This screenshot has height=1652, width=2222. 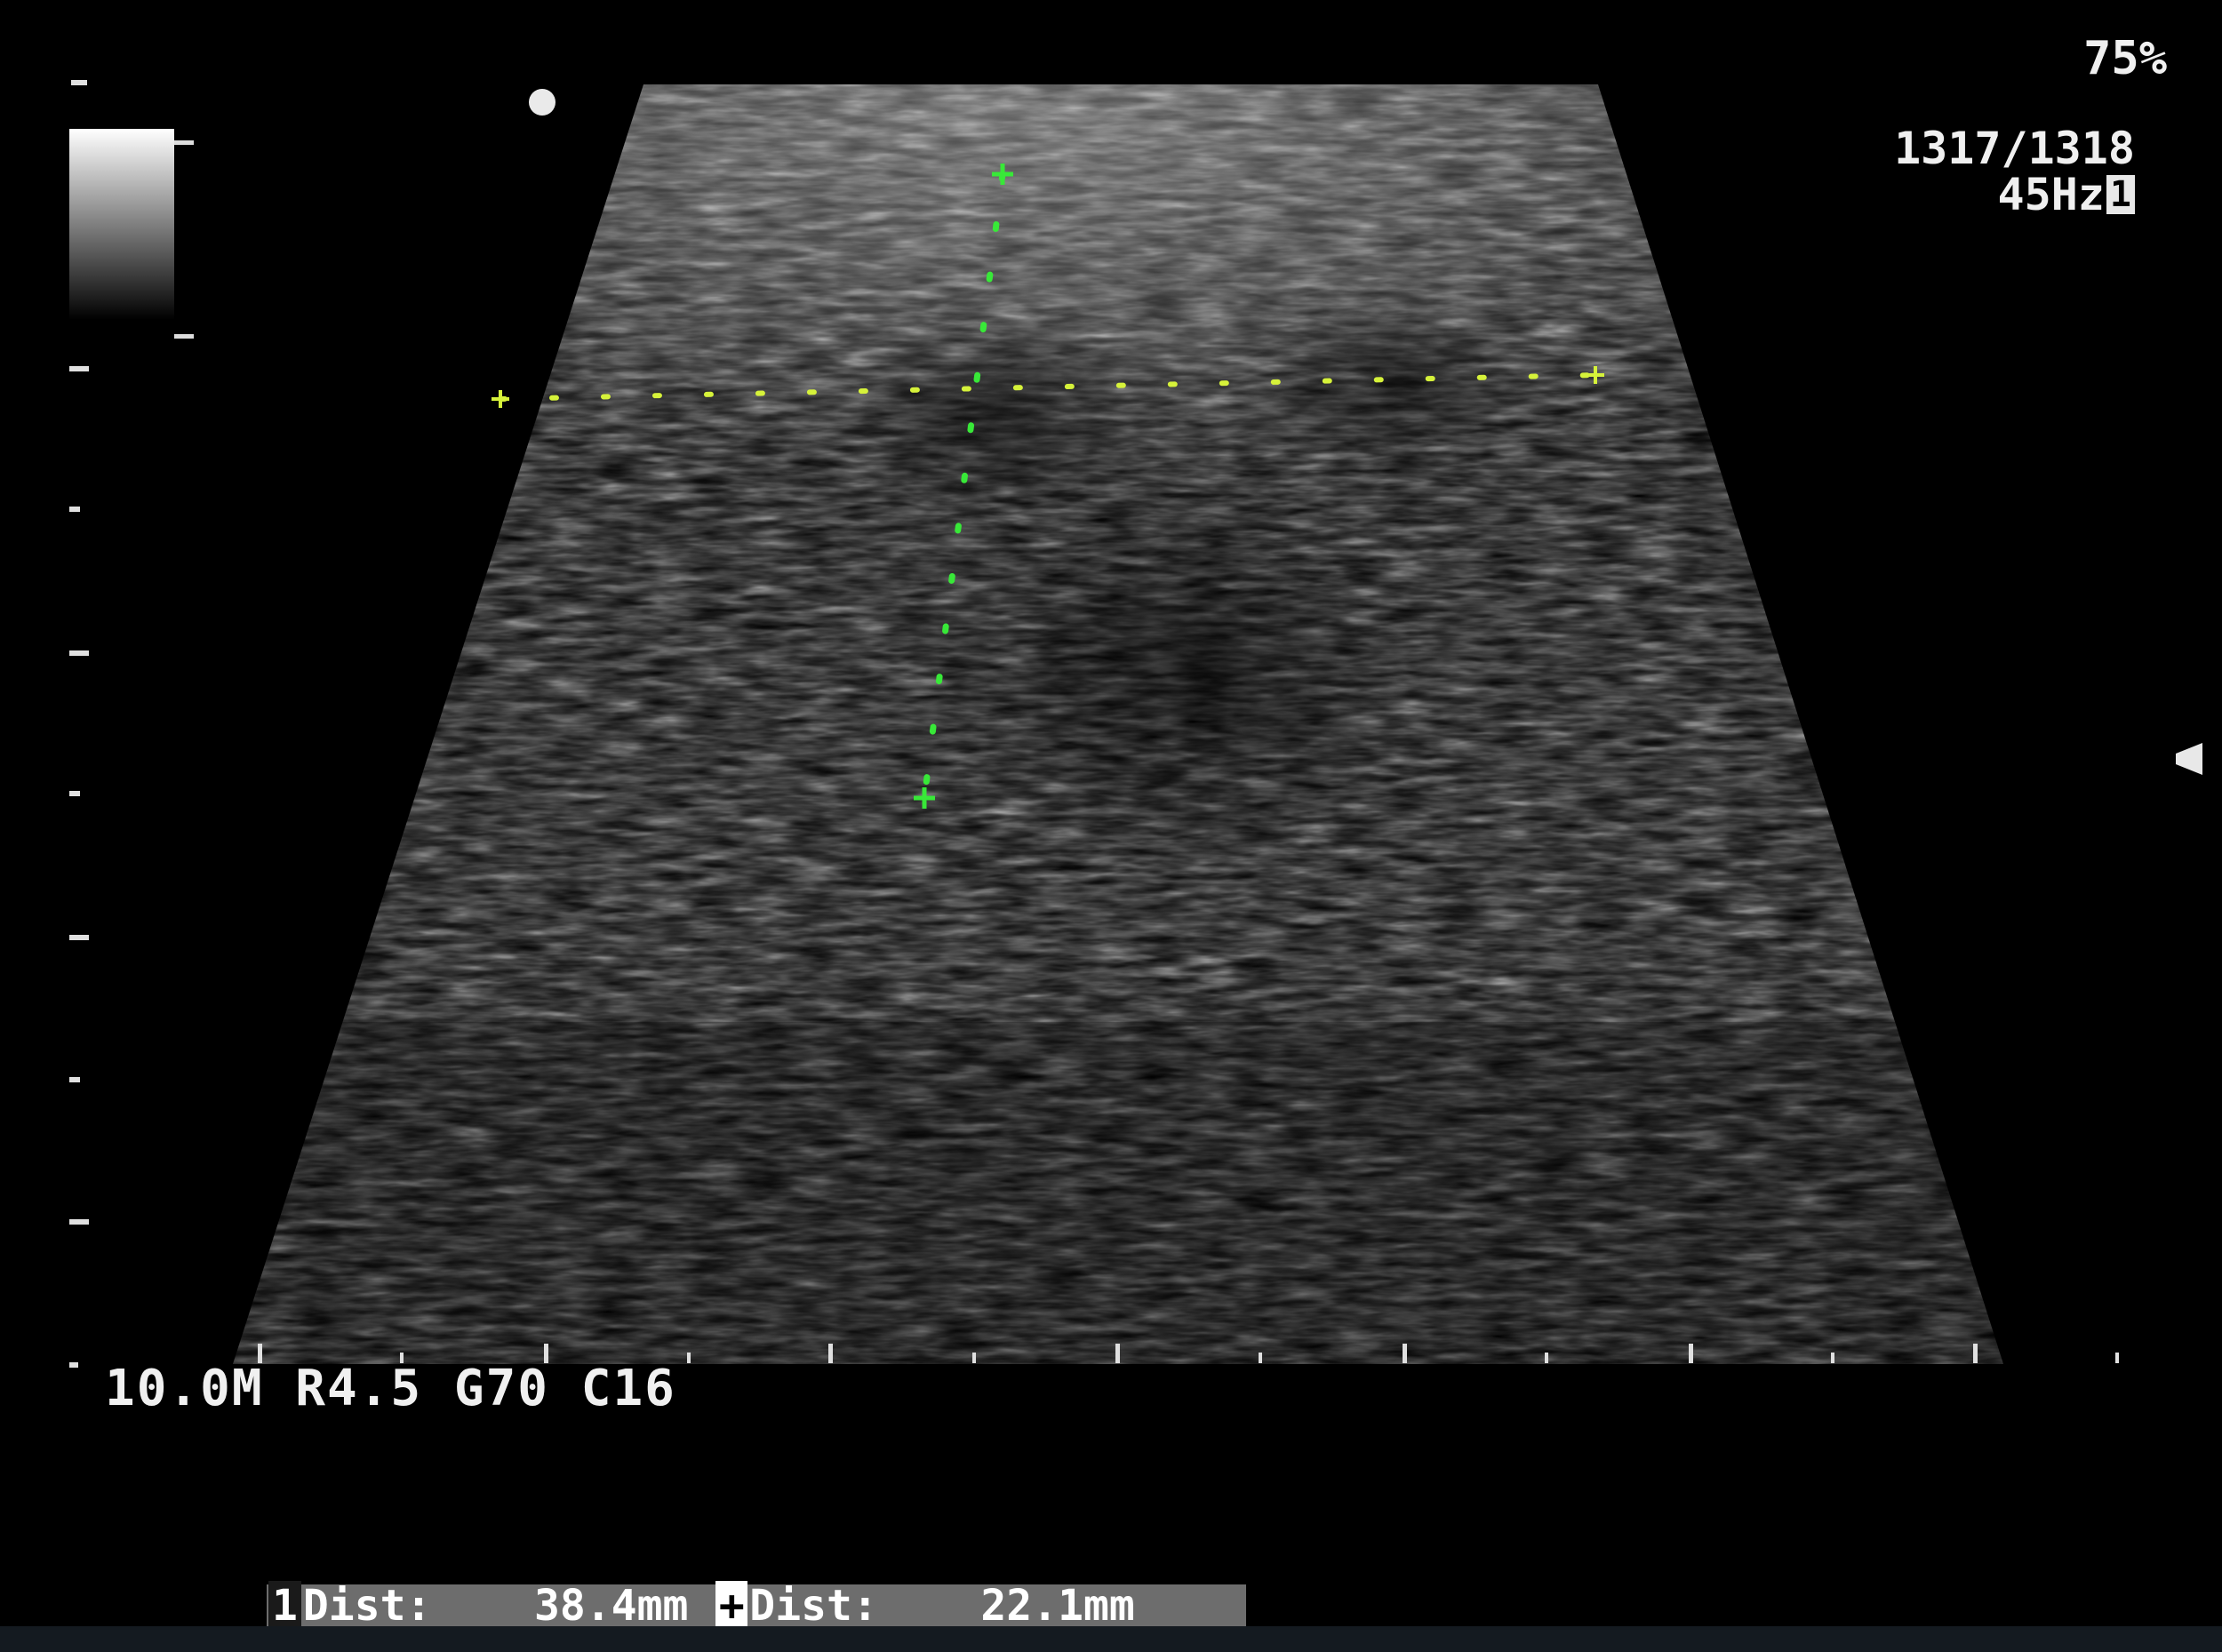 What do you see at coordinates (2120, 194) in the screenshot?
I see `frame-rate-badge: 1` at bounding box center [2120, 194].